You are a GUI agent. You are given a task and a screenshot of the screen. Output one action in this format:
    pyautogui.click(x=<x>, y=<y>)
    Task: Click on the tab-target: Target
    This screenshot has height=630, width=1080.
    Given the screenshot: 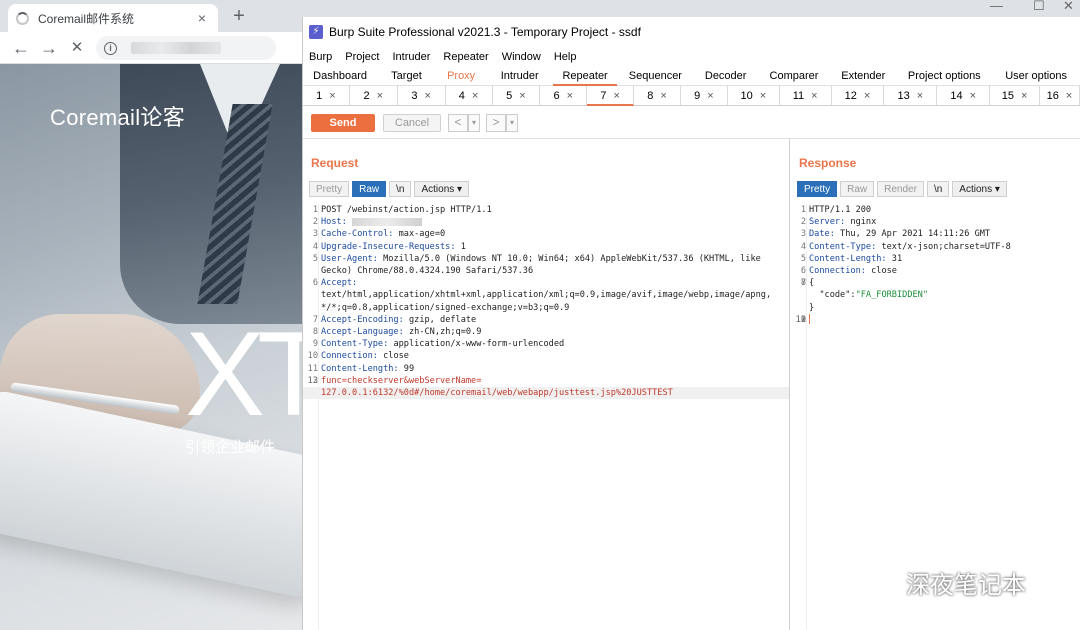 What is the action you would take?
    pyautogui.click(x=406, y=76)
    